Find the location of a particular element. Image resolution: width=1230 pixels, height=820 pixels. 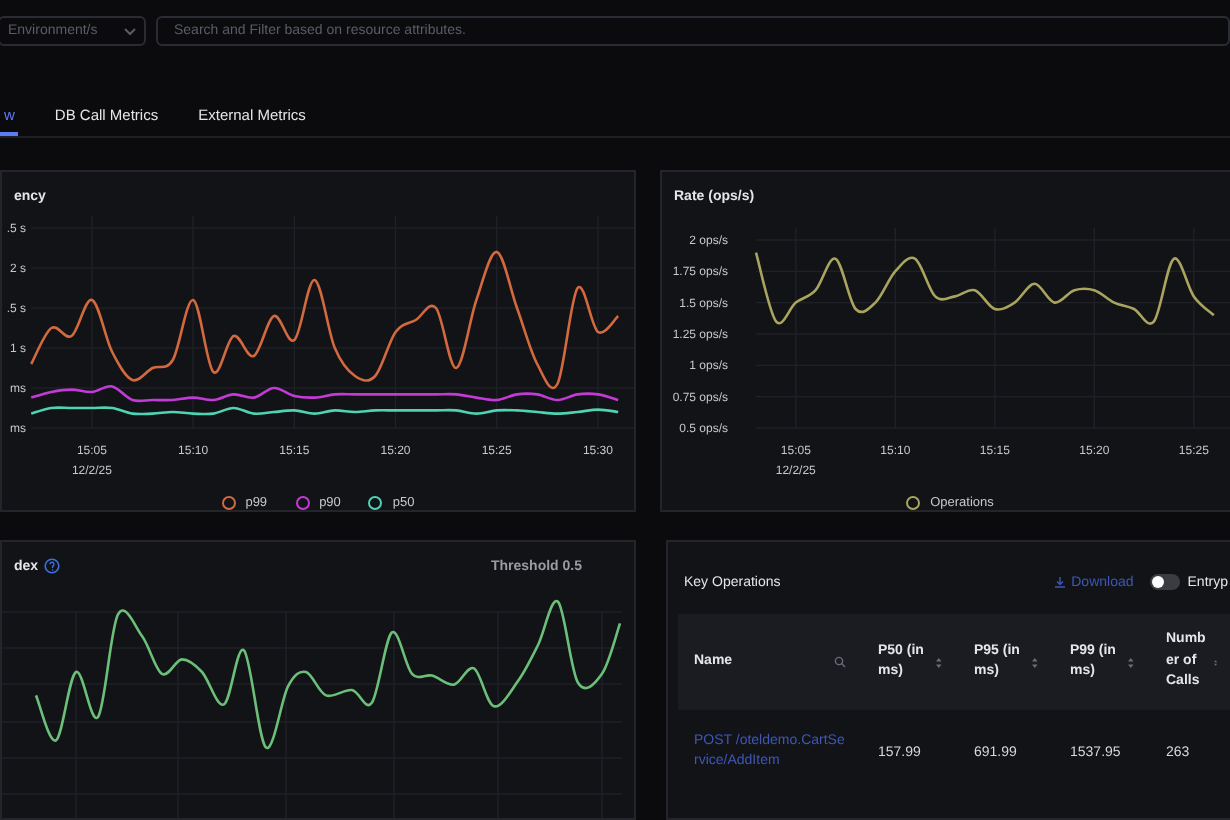

chevron-down-icon is located at coordinates (130, 31).